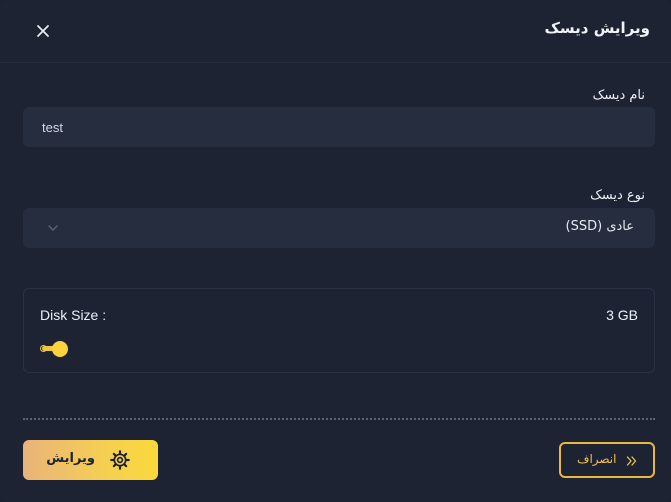  Describe the element at coordinates (597, 28) in the screenshot. I see `dialog-title: ویرایش دیسک` at that location.